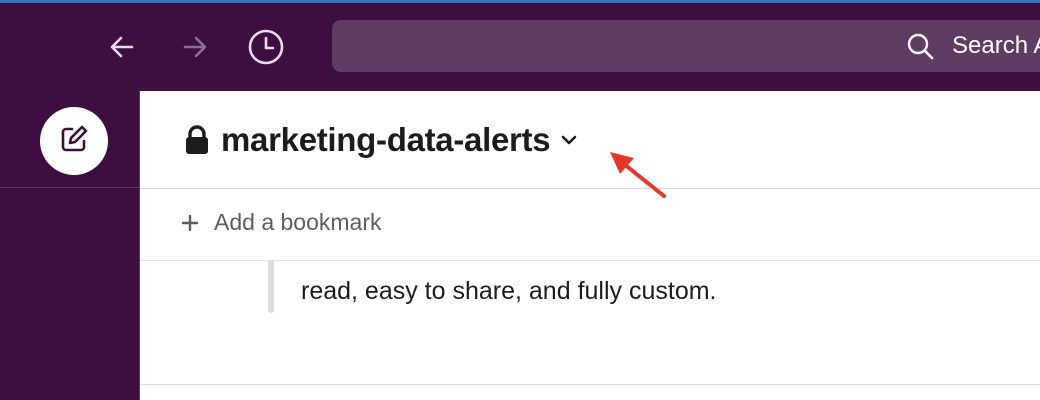  I want to click on compose-icon, so click(74, 141).